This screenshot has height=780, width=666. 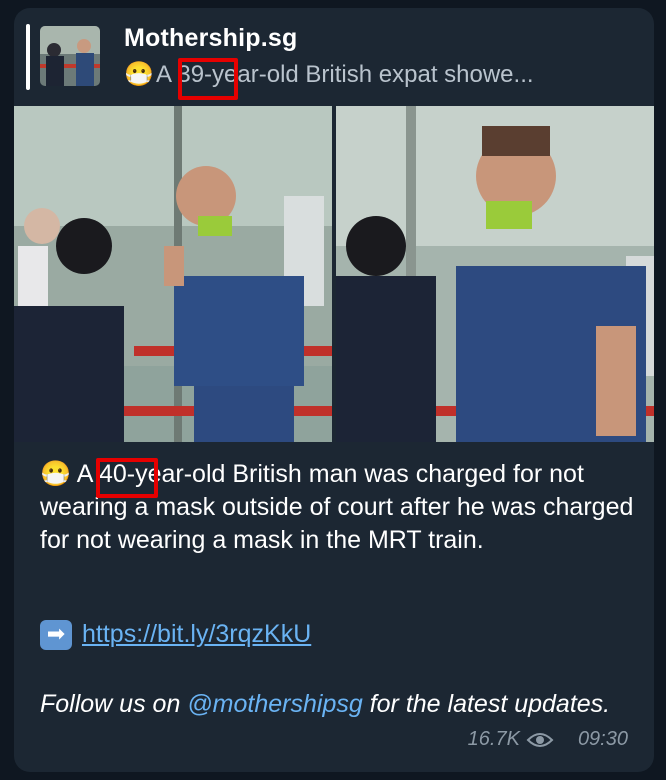 I want to click on channel-mention-link: @mothershipsg, so click(x=274, y=704).